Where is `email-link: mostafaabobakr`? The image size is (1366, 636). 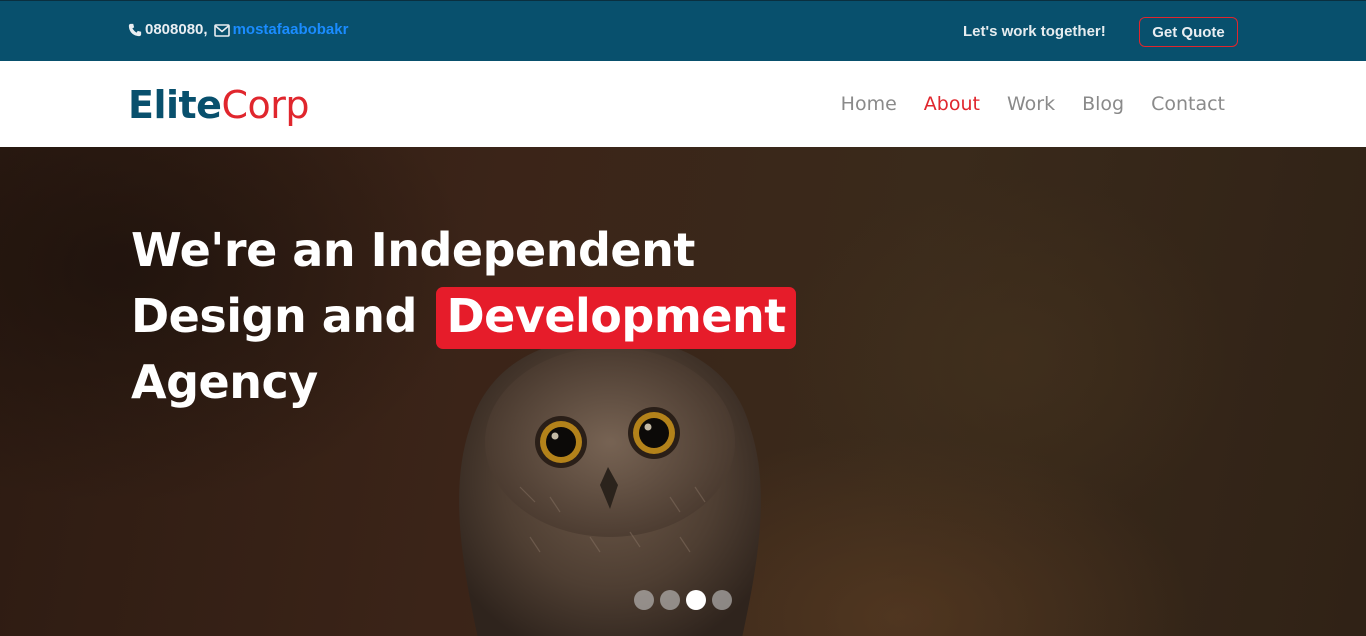
email-link: mostafaabobakr is located at coordinates (291, 29).